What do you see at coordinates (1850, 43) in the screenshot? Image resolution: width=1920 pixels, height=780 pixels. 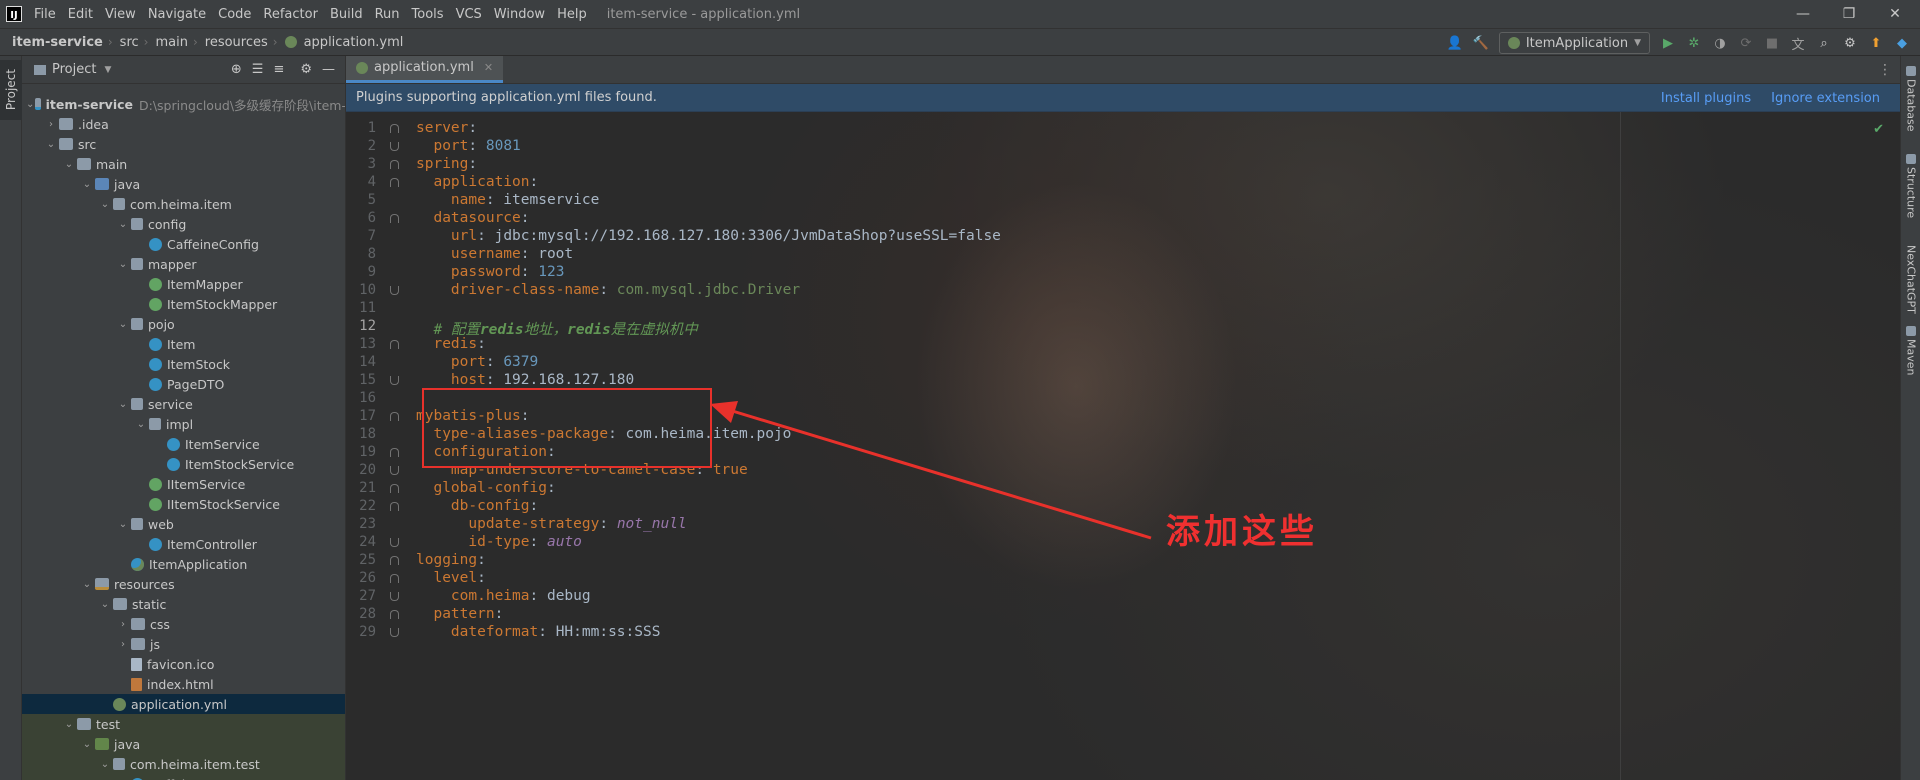 I see `settings-icon: ⚙` at bounding box center [1850, 43].